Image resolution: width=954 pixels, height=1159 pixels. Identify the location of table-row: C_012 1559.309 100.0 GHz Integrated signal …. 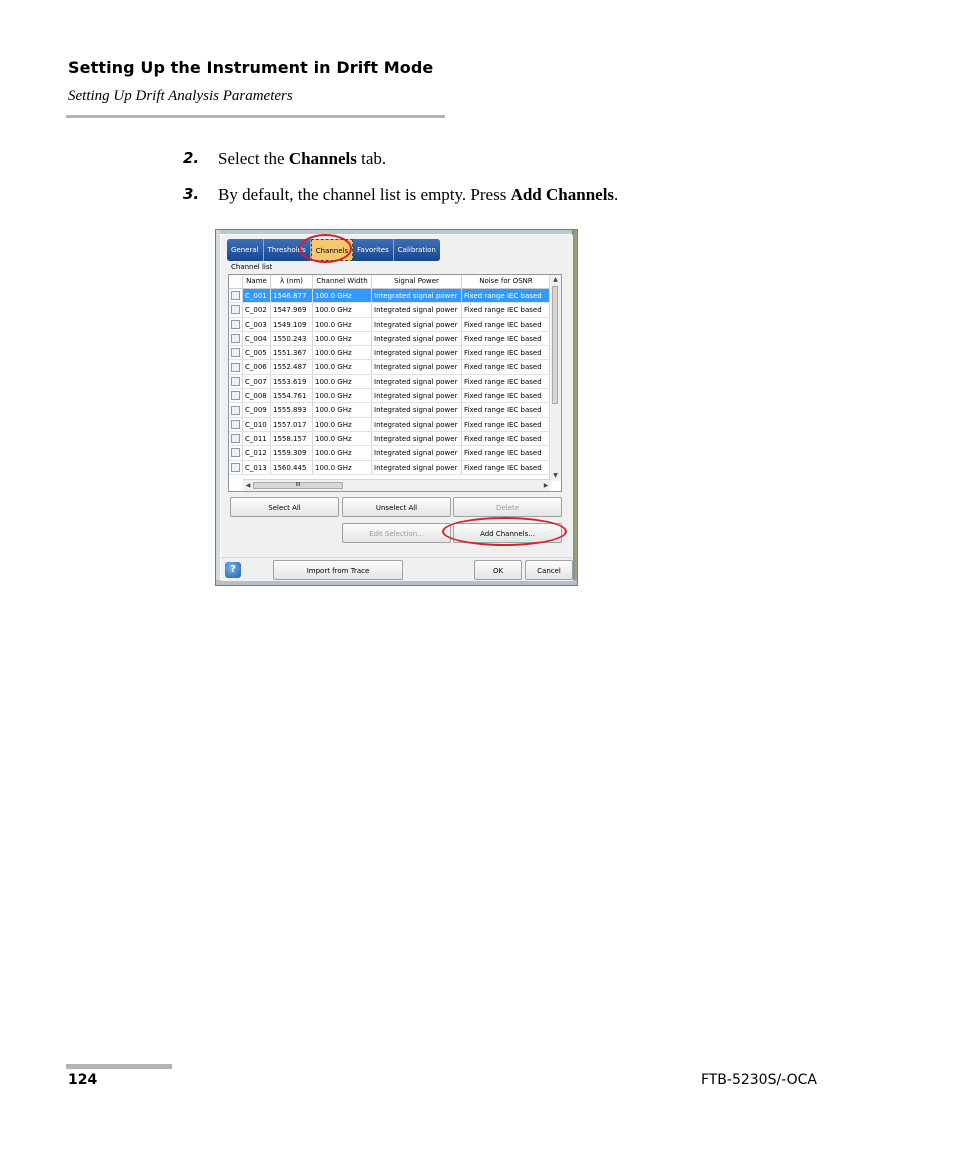
(390, 453).